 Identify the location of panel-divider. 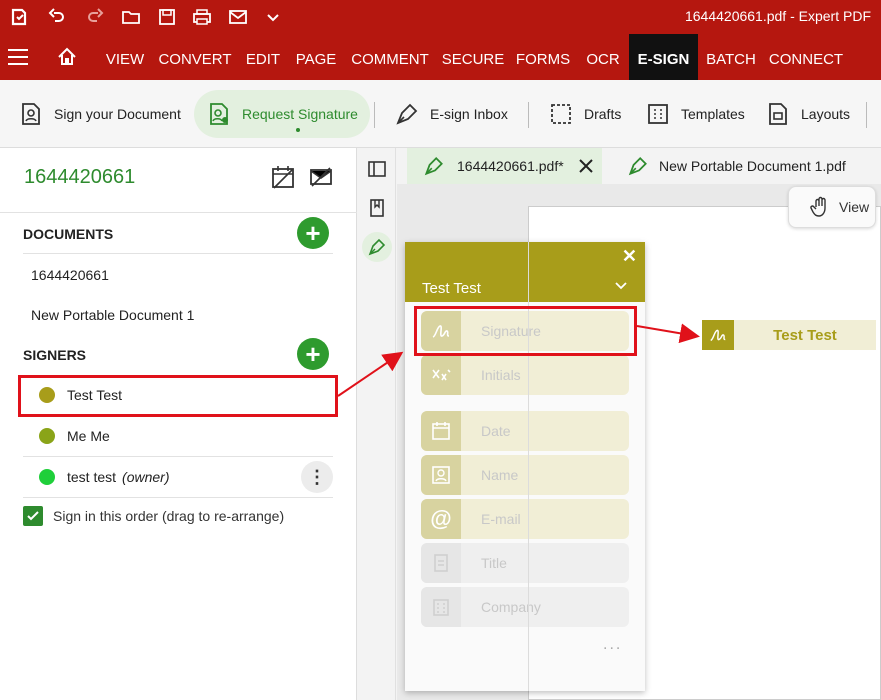
(178, 212).